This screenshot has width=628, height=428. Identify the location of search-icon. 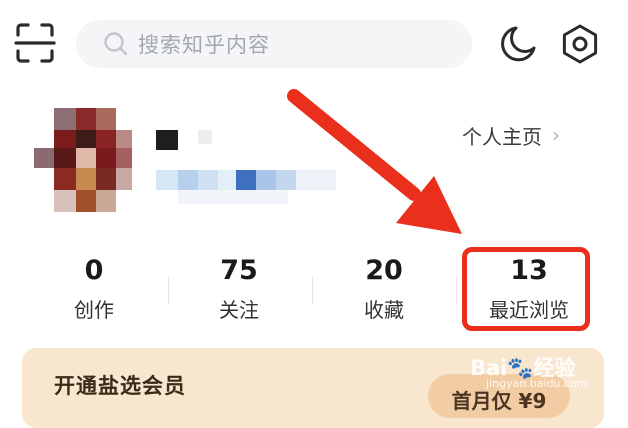
(116, 44).